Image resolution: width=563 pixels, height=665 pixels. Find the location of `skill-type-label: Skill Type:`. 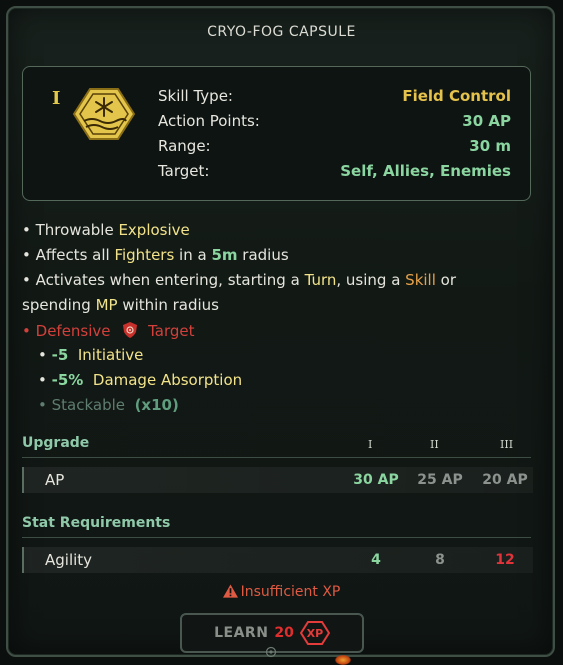

skill-type-label: Skill Type: is located at coordinates (195, 96).